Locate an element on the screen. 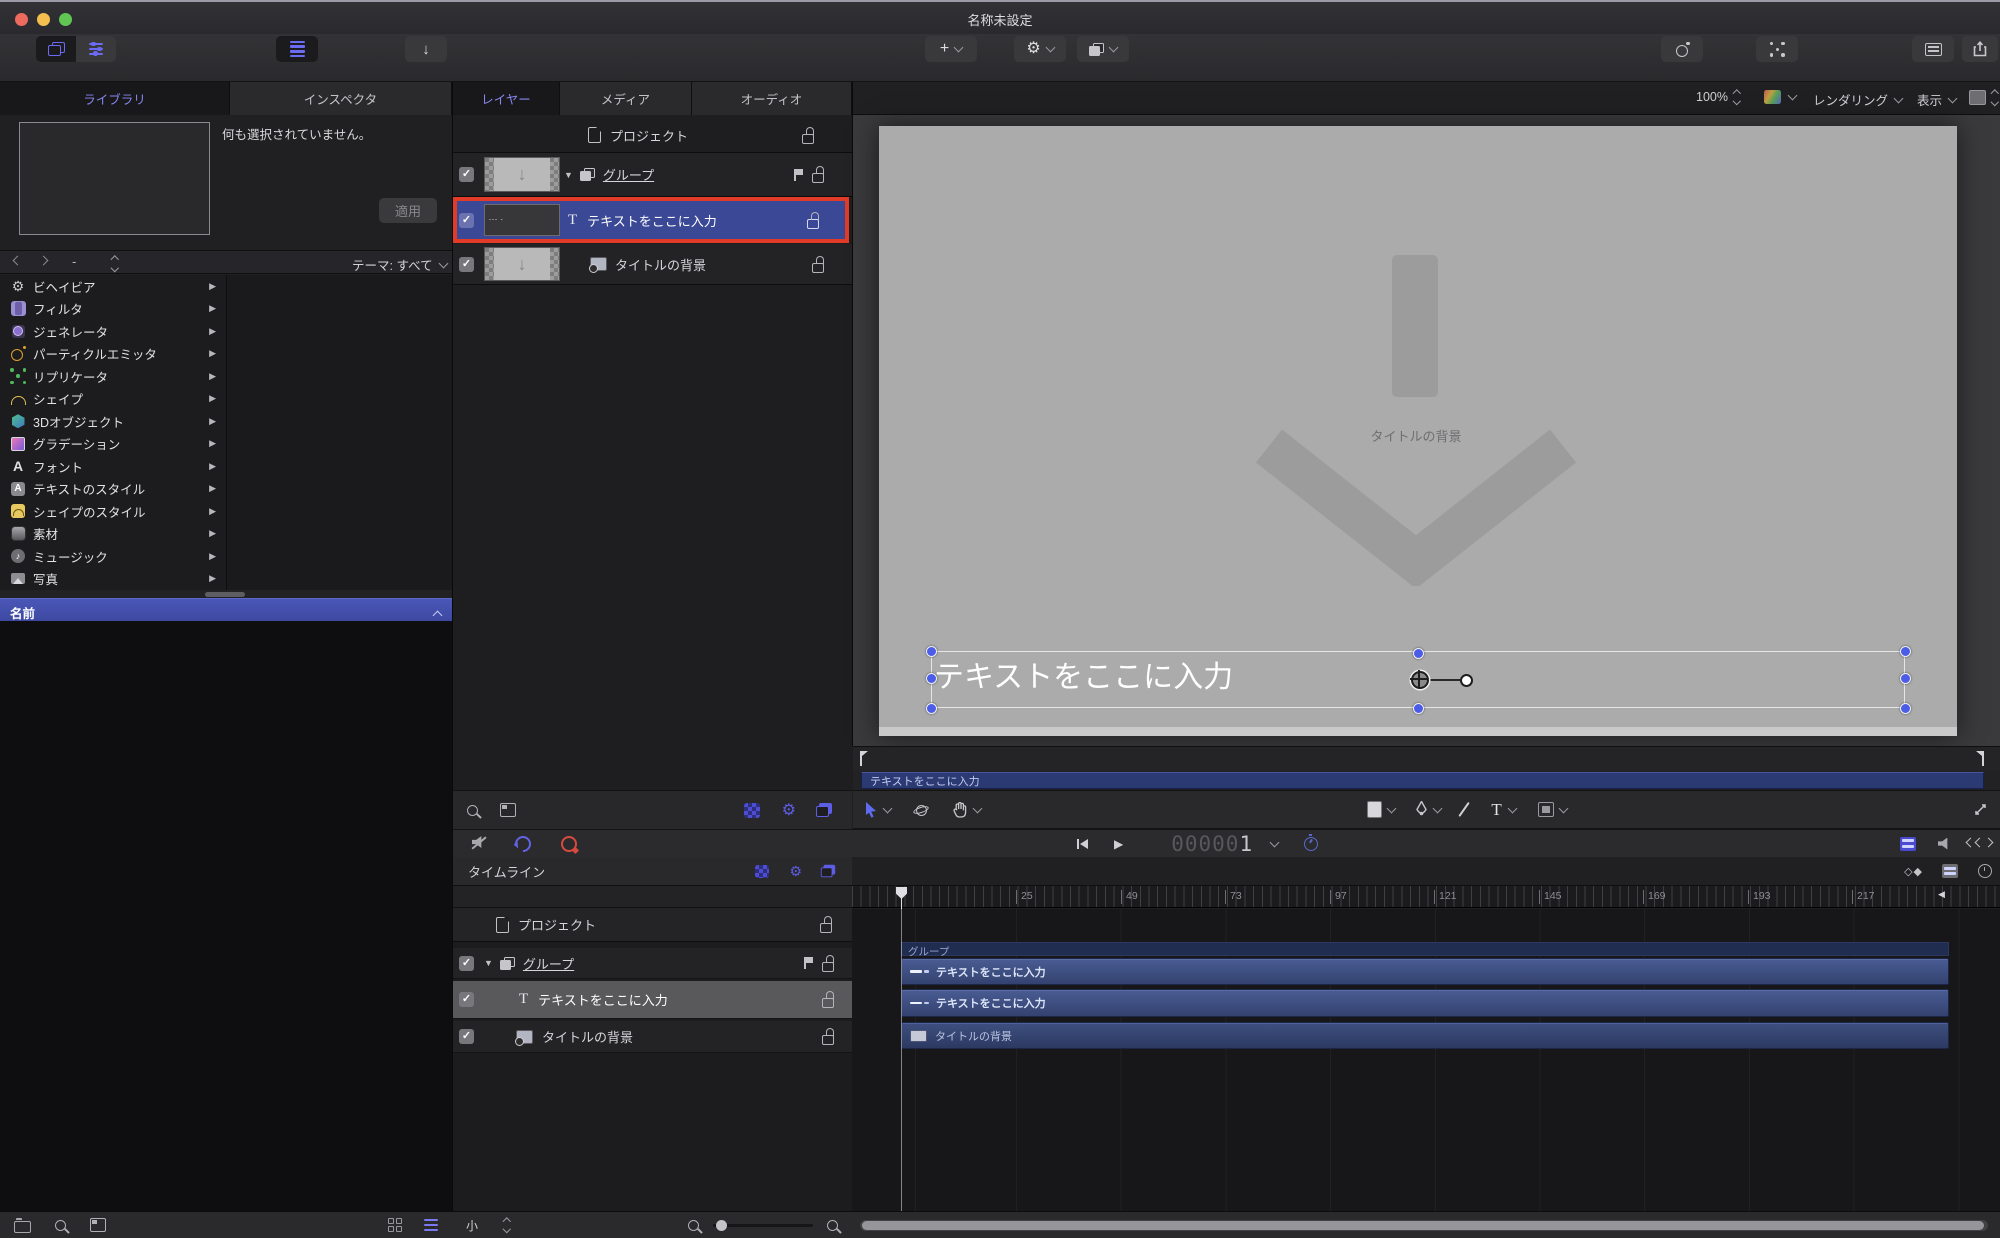 The image size is (2000, 1238). expand-canvas-icon is located at coordinates (1980, 809).